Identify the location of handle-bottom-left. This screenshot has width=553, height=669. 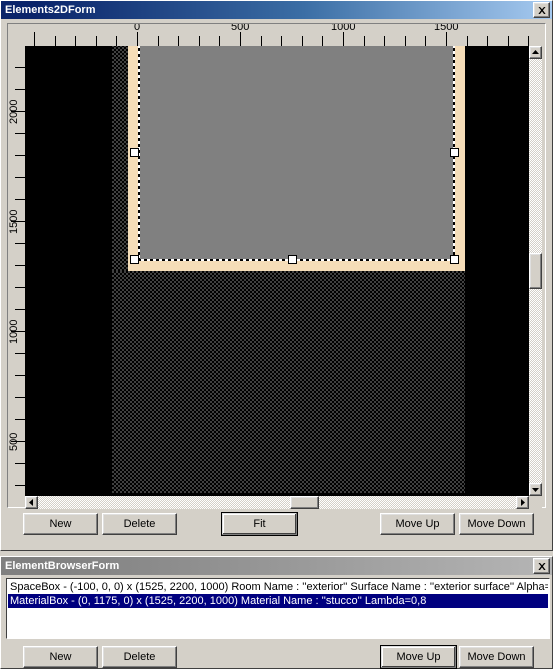
(134, 259).